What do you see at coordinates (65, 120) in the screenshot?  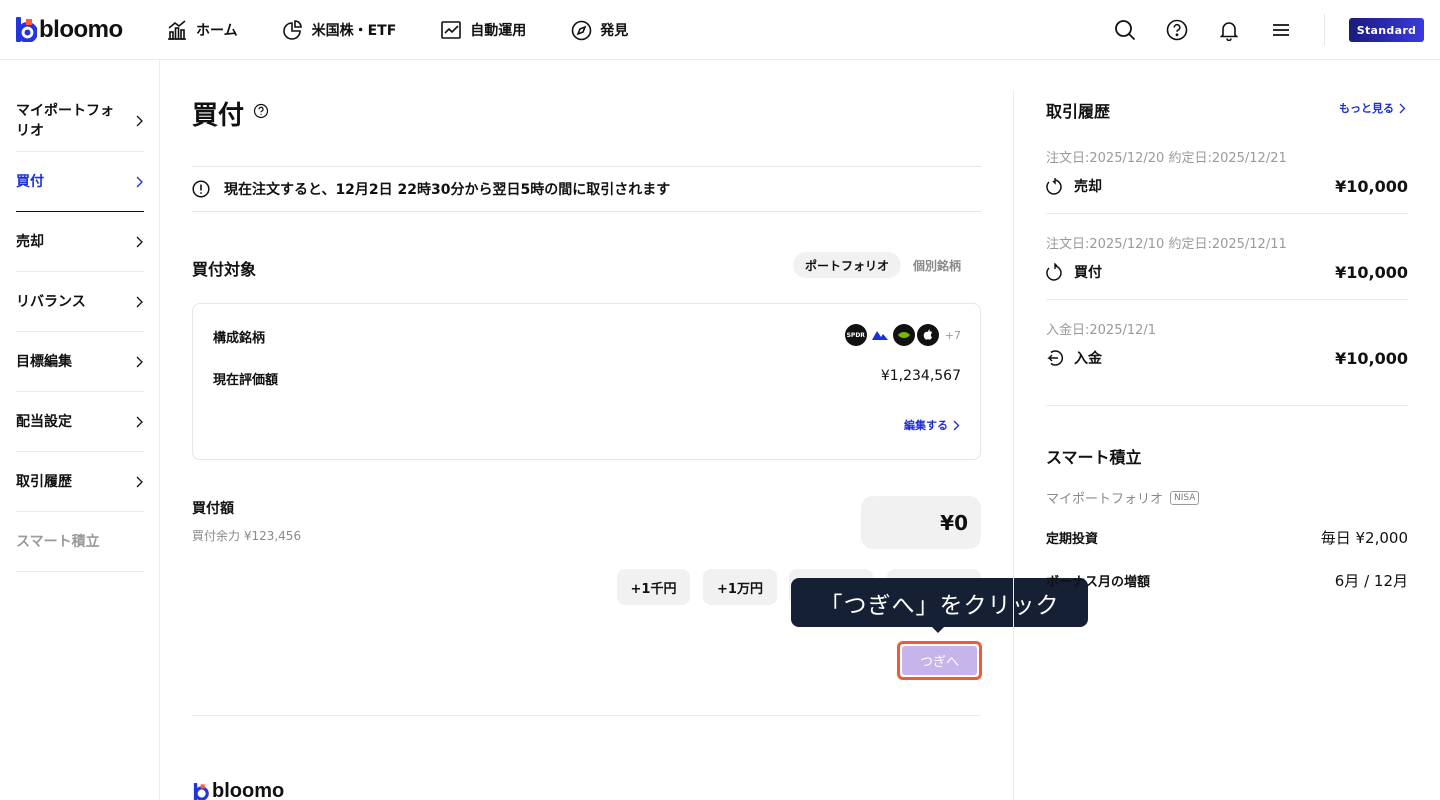 I see `sidebar-item-label: マイポートフォリオ` at bounding box center [65, 120].